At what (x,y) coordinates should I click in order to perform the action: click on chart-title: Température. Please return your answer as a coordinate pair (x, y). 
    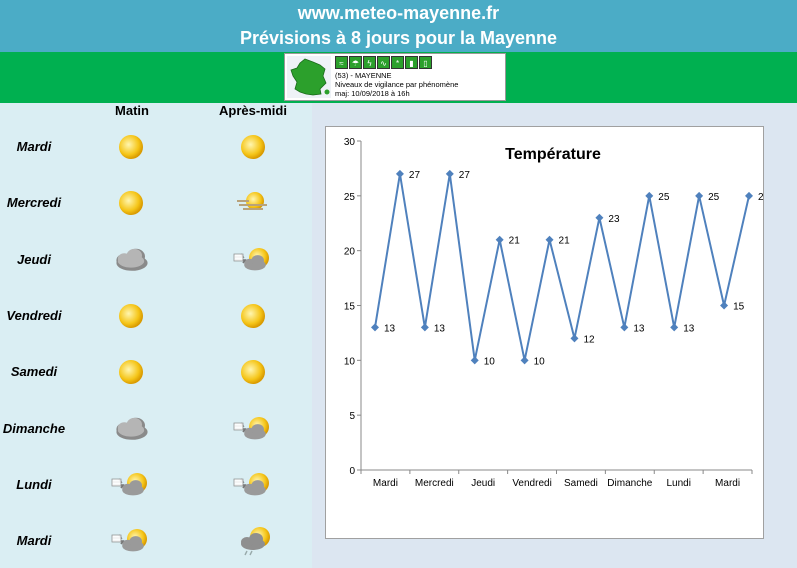
    Looking at the image, I should click on (553, 154).